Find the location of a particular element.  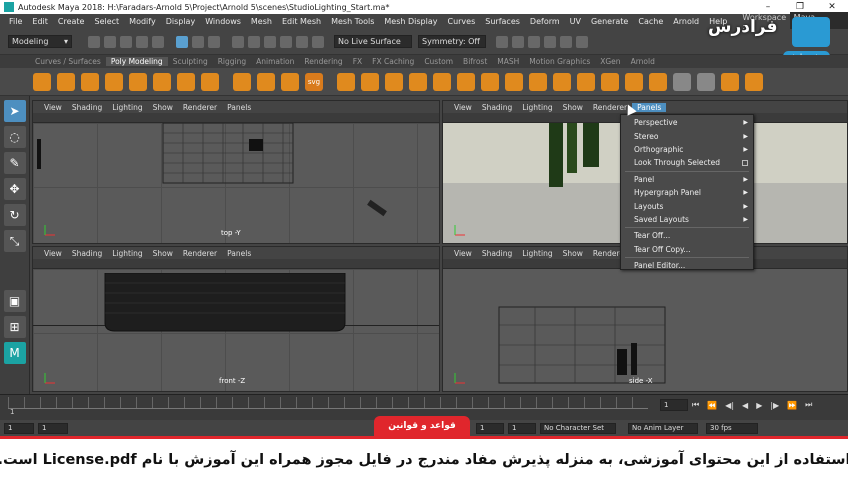

arnold-render-icon is located at coordinates (582, 41).